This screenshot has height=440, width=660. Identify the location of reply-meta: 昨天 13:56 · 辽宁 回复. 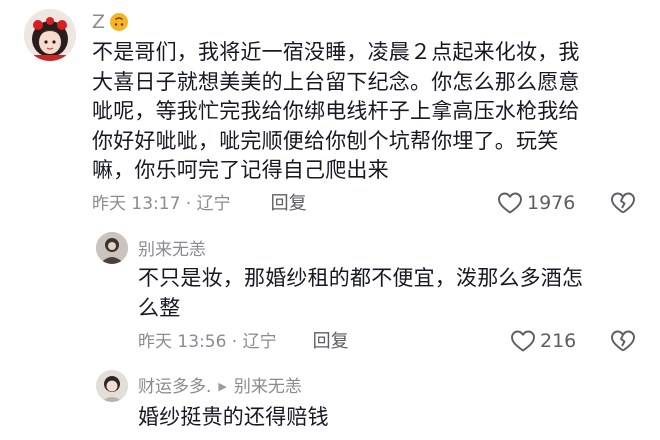
(243, 342).